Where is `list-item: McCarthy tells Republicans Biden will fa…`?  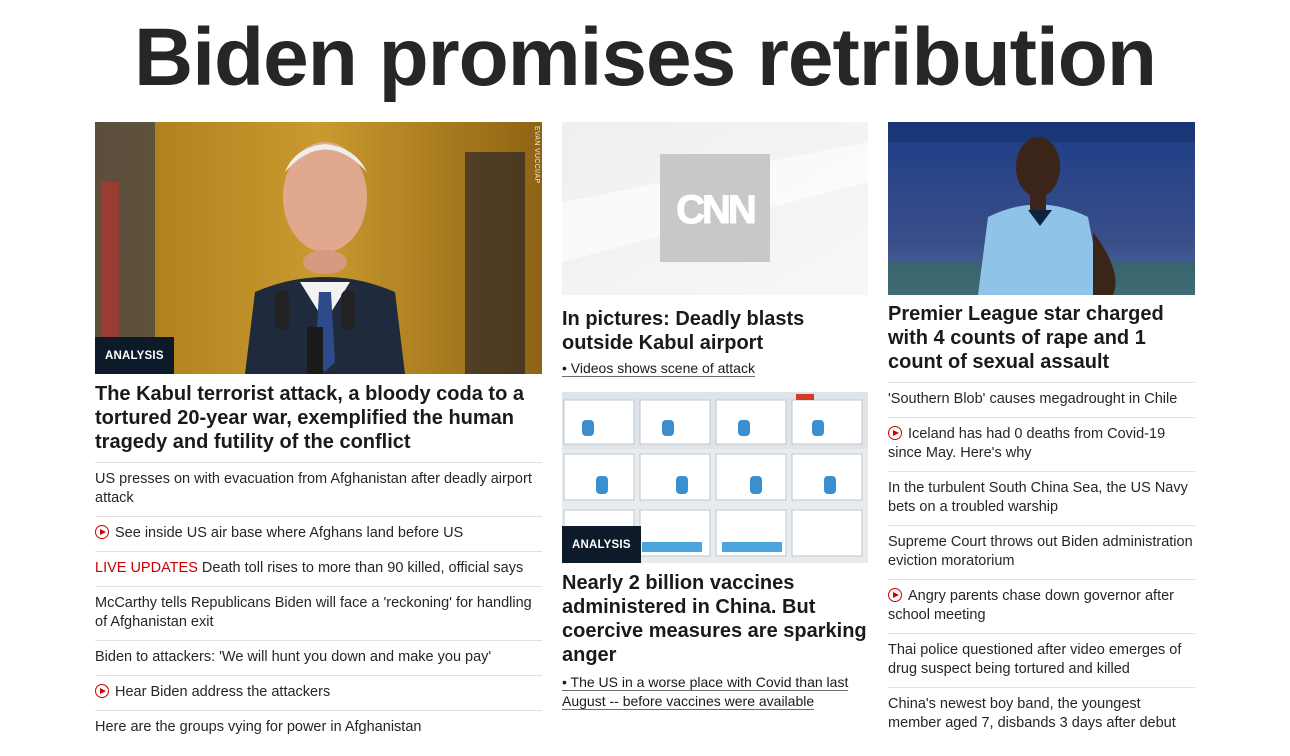
list-item: McCarthy tells Republicans Biden will fa… is located at coordinates (318, 613).